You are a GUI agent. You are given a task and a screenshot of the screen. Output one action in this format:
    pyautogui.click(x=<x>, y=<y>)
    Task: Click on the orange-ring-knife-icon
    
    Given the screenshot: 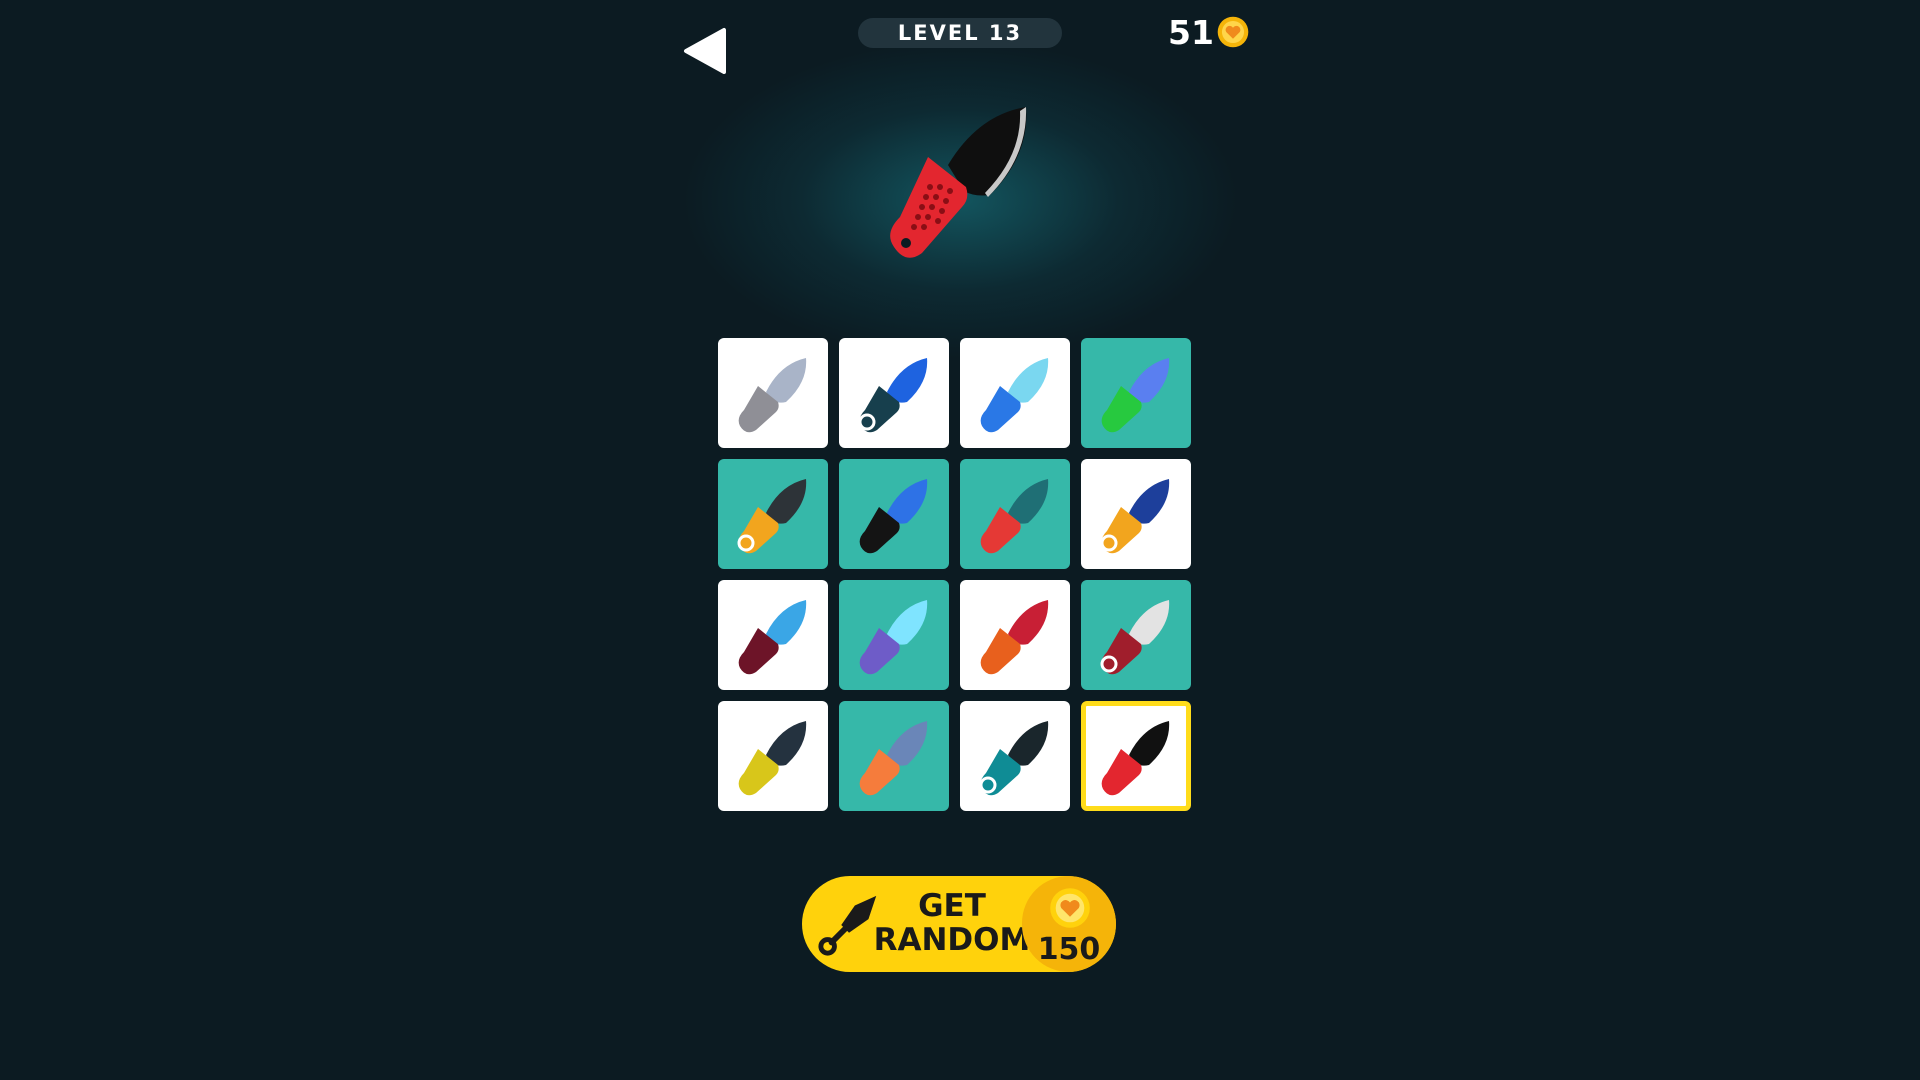 What is the action you would take?
    pyautogui.click(x=772, y=516)
    